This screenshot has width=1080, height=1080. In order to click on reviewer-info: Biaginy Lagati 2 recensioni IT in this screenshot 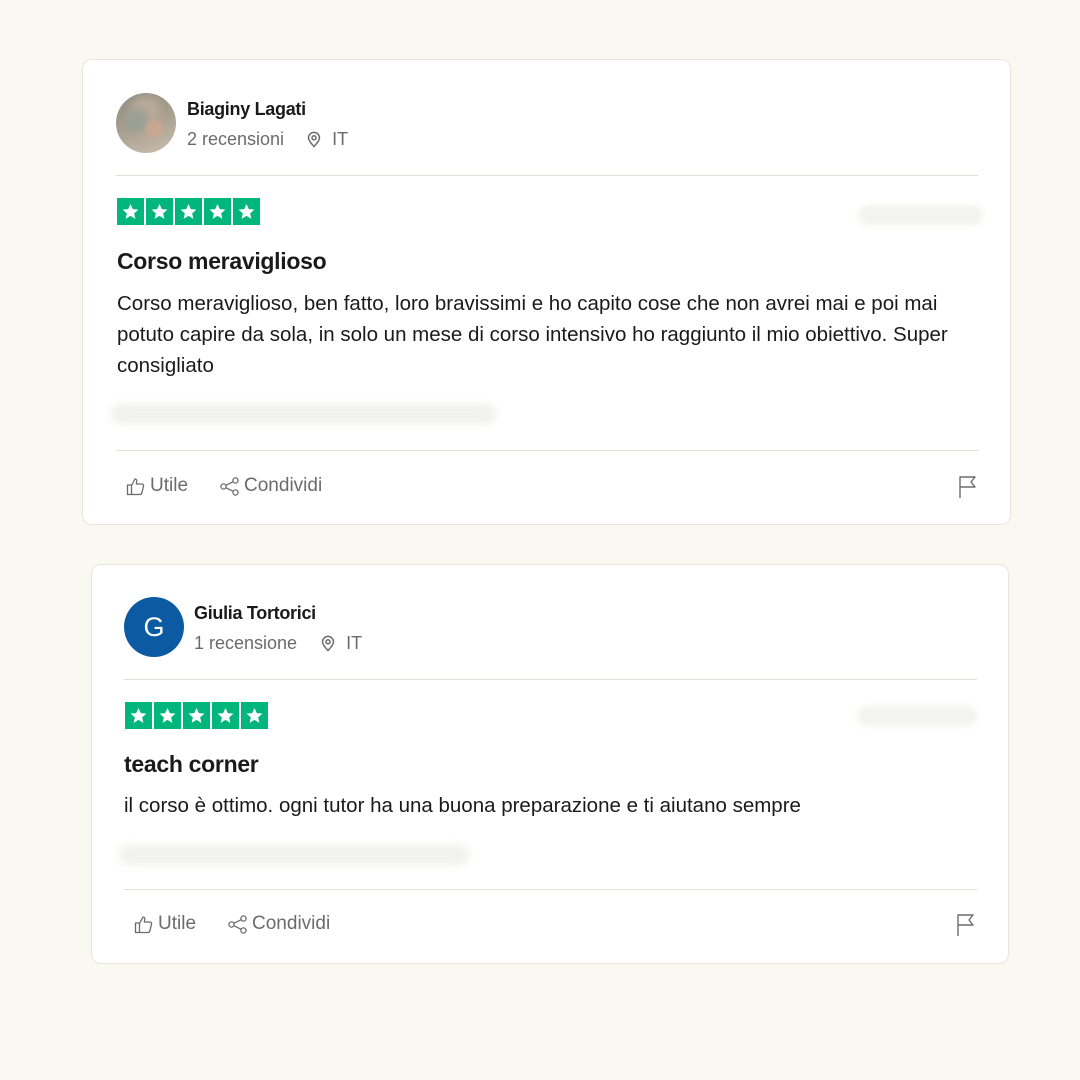, I will do `click(267, 123)`.